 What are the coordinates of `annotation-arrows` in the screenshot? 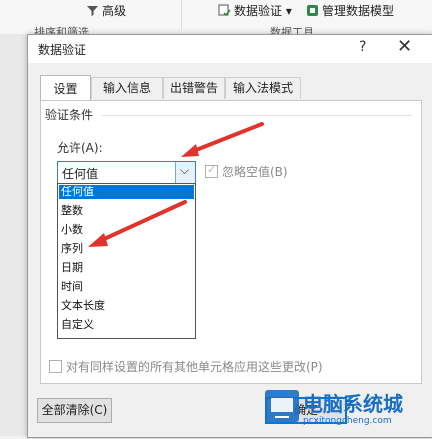 It's located at (176, 184).